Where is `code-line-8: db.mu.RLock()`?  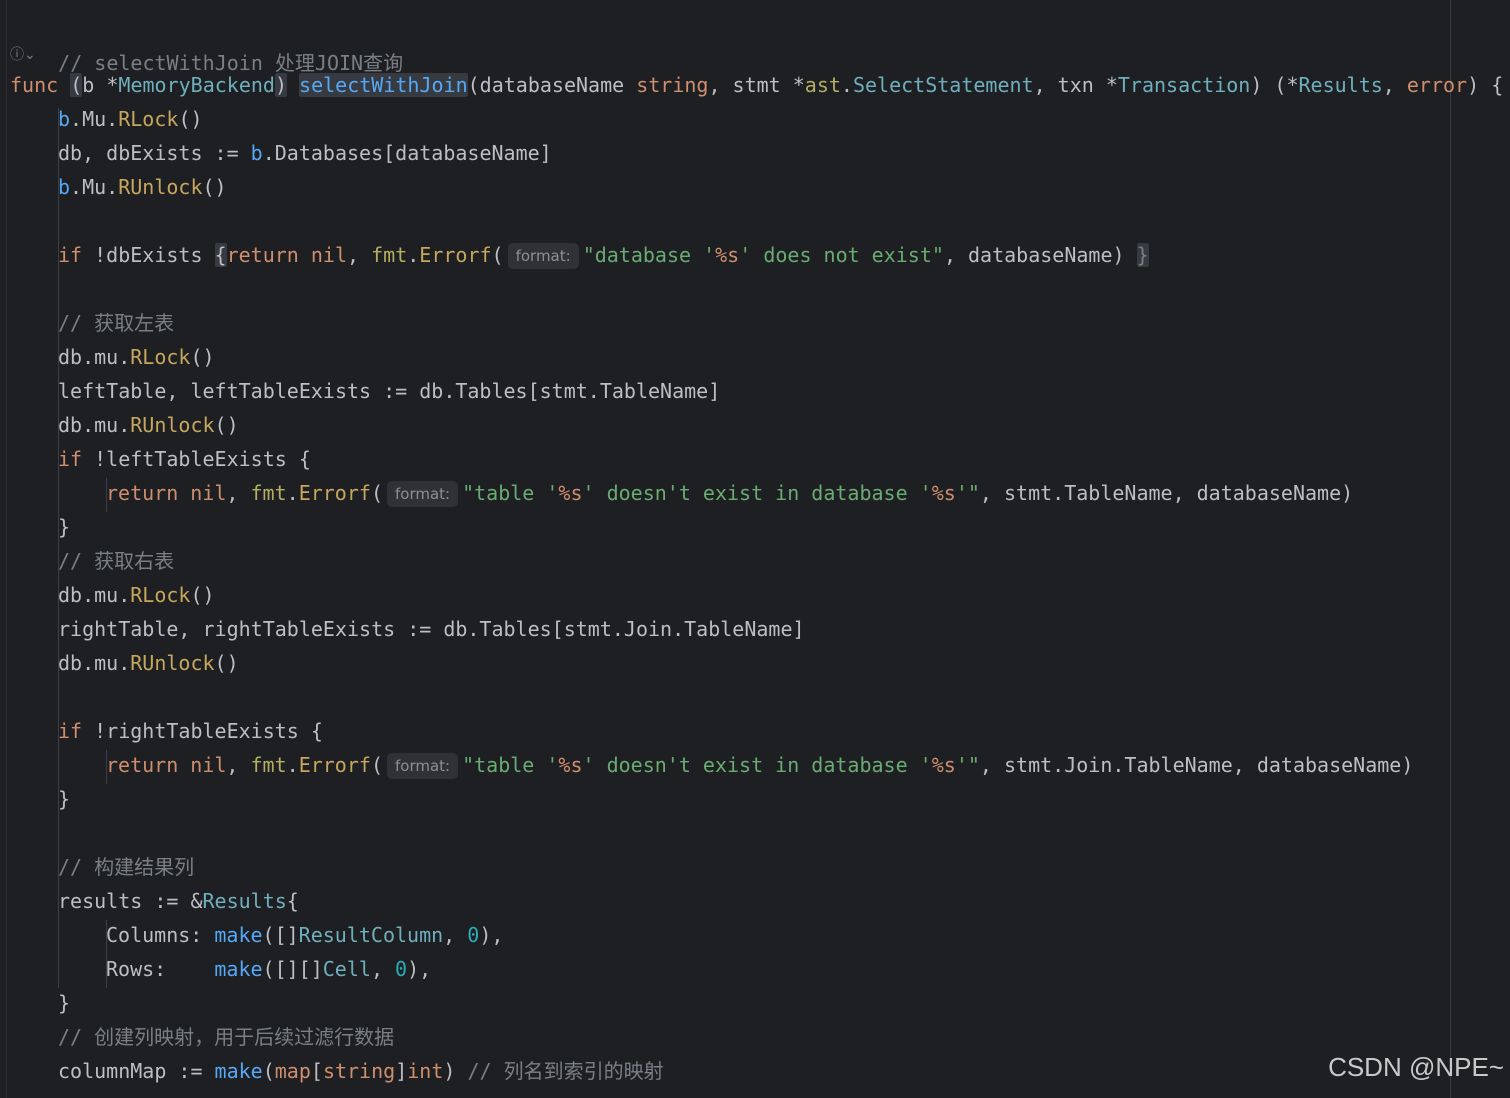
code-line-8: db.mu.RLock() is located at coordinates (136, 357).